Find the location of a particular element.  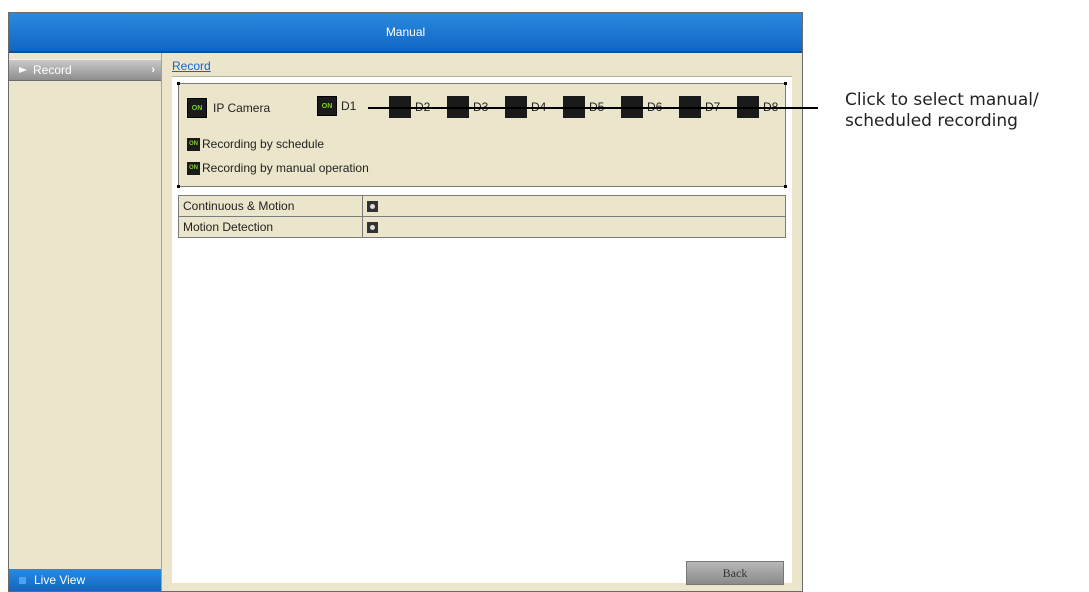

sidebar-item-record: Record › is located at coordinates (85, 70).